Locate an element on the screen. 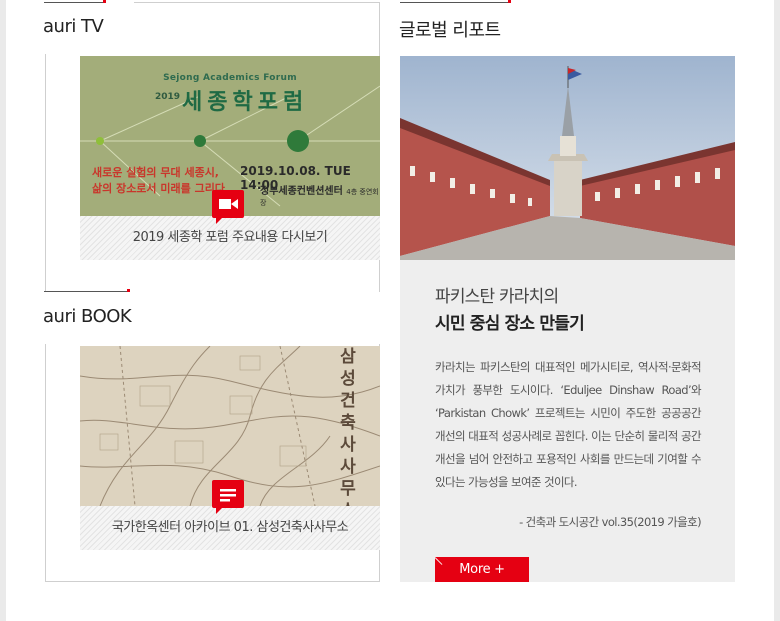 The height and width of the screenshot is (621, 780). book-section-rule is located at coordinates (86, 291).